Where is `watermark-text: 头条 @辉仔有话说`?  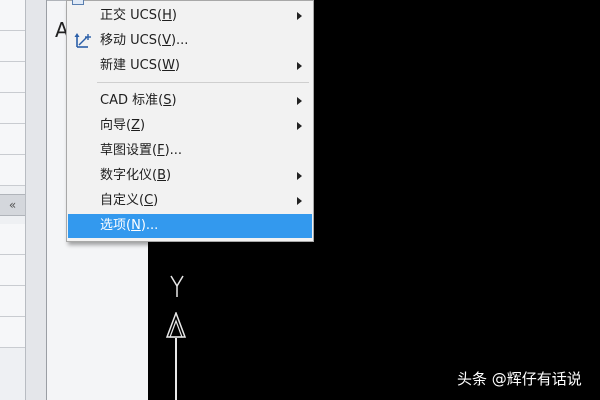
watermark-text: 头条 @辉仔有话说 is located at coordinates (519, 379).